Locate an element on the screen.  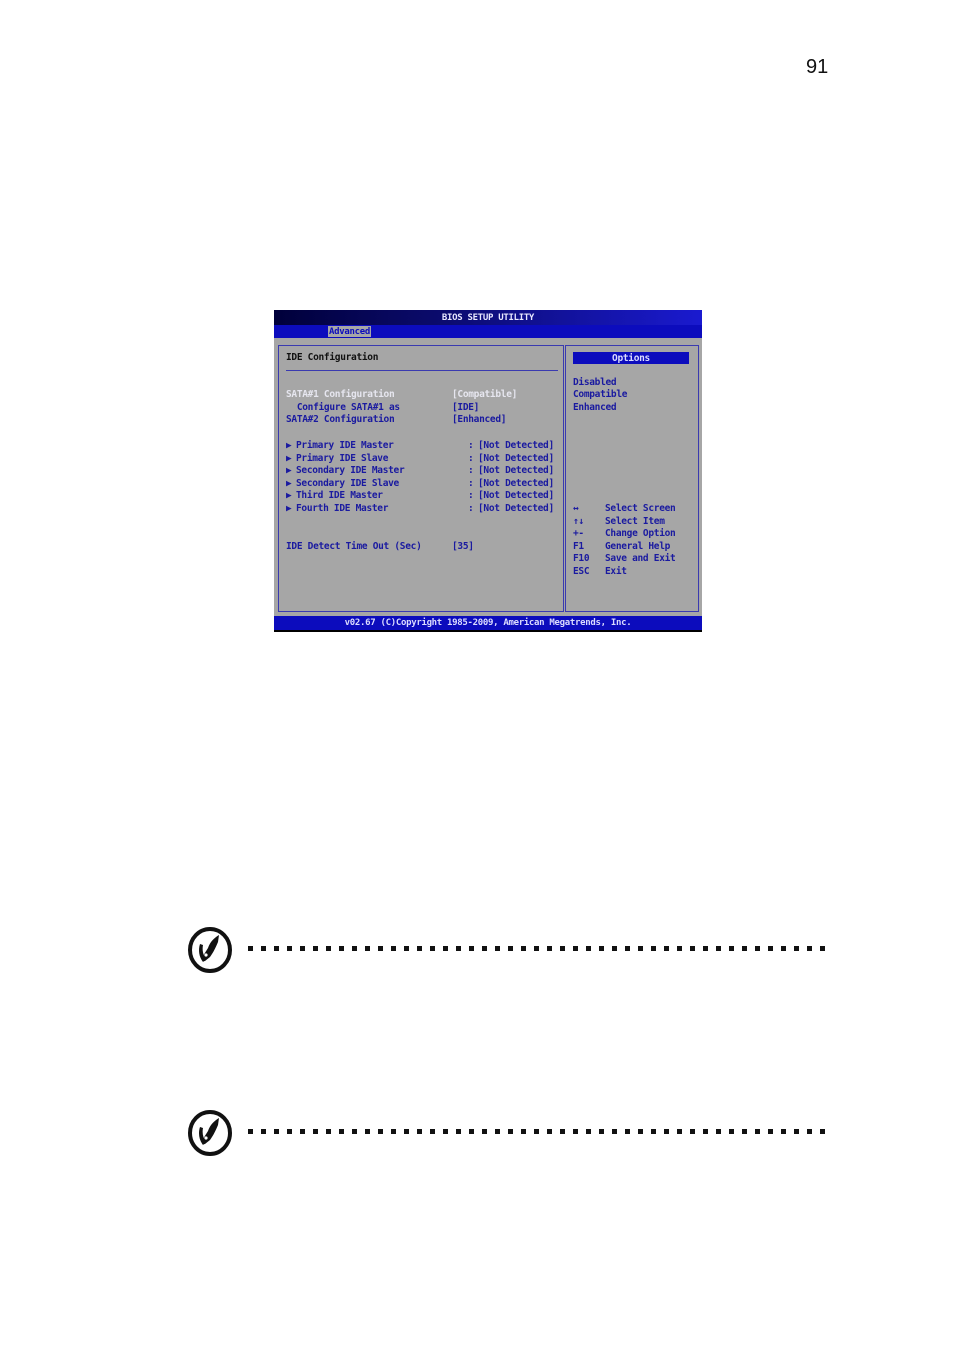
help-key-plus-minus: +- is located at coordinates (578, 533).